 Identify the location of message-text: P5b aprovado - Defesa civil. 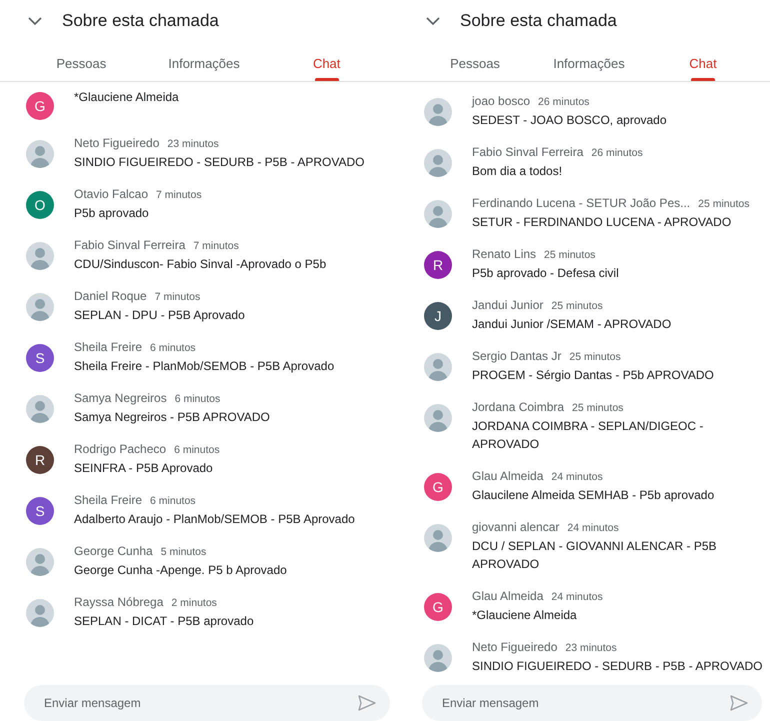
(545, 273).